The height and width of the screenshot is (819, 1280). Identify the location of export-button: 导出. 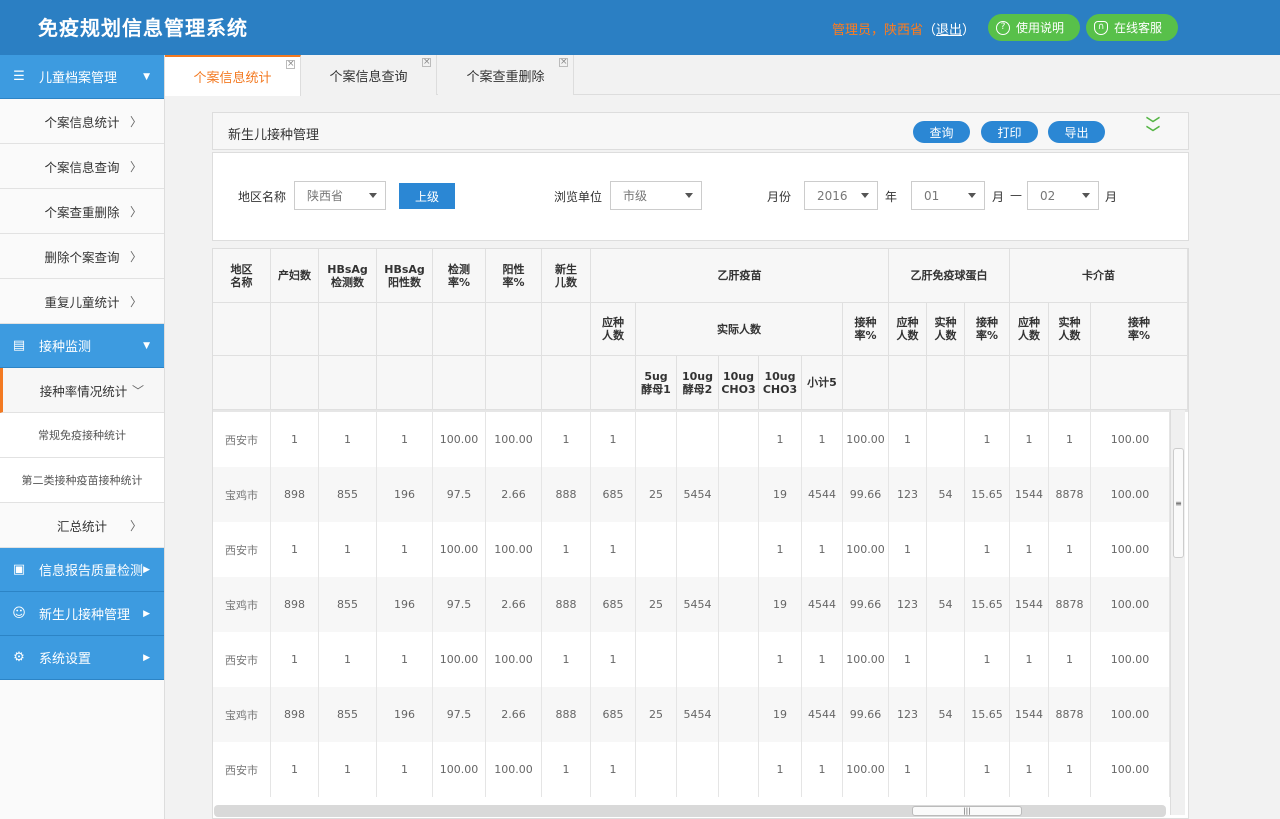
(1076, 132).